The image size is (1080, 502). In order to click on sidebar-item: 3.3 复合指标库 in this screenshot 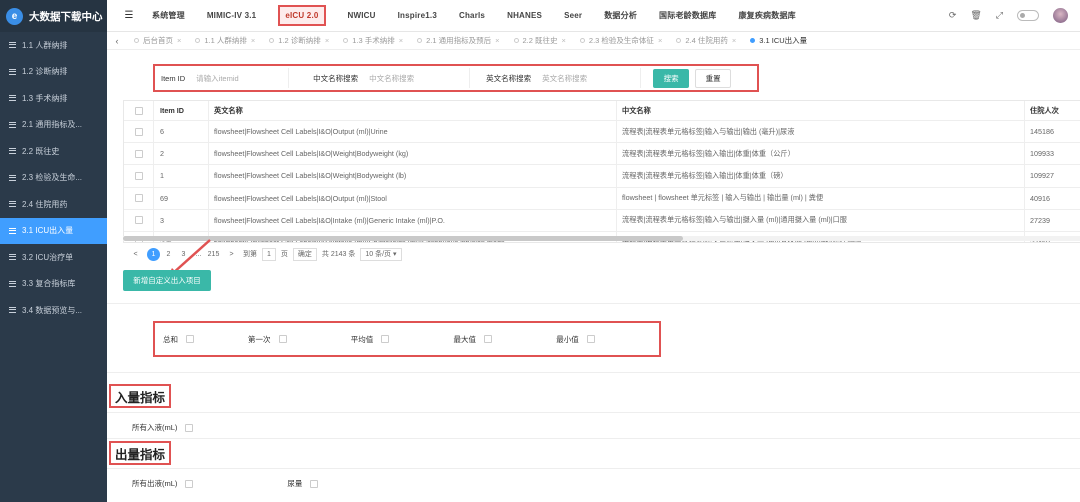, I will do `click(53, 284)`.